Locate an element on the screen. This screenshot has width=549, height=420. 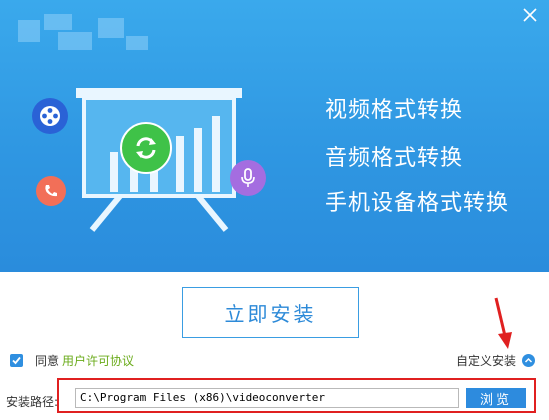
close-icon is located at coordinates (530, 15).